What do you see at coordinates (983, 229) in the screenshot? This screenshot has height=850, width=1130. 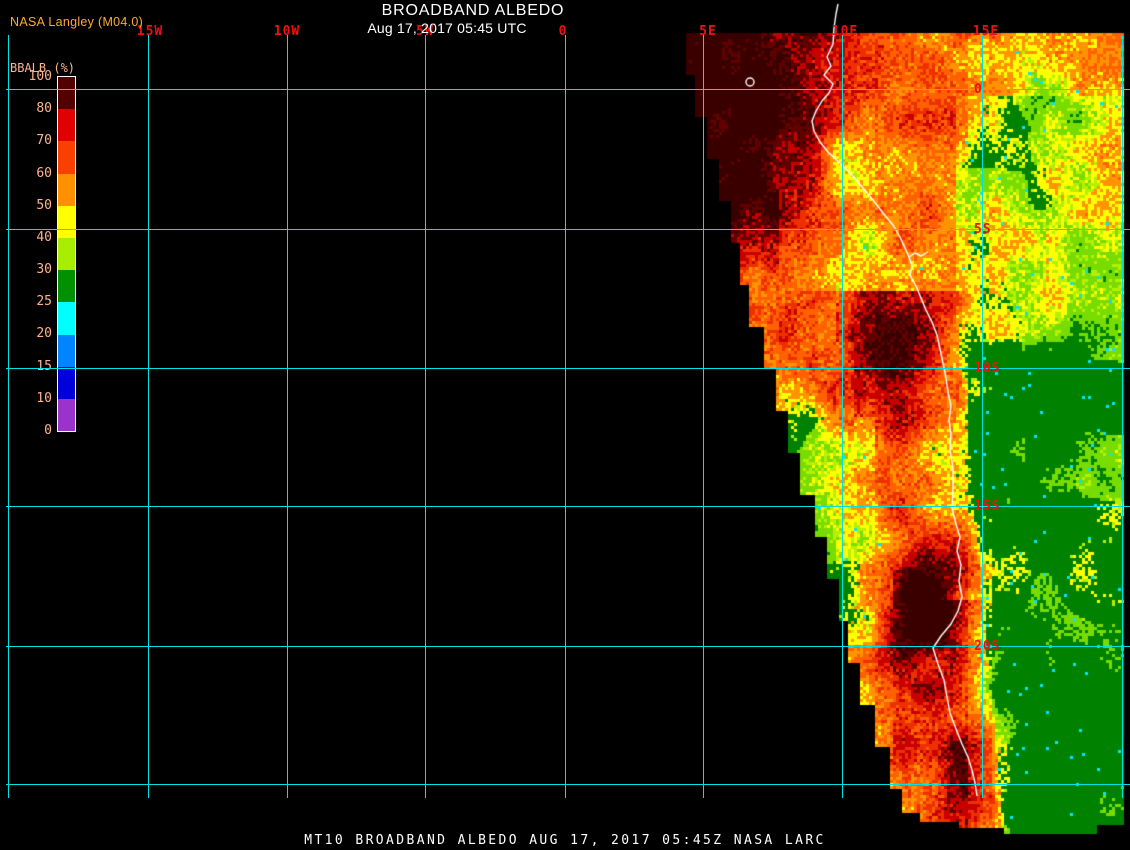 I see `lat-label-5S: 5S` at bounding box center [983, 229].